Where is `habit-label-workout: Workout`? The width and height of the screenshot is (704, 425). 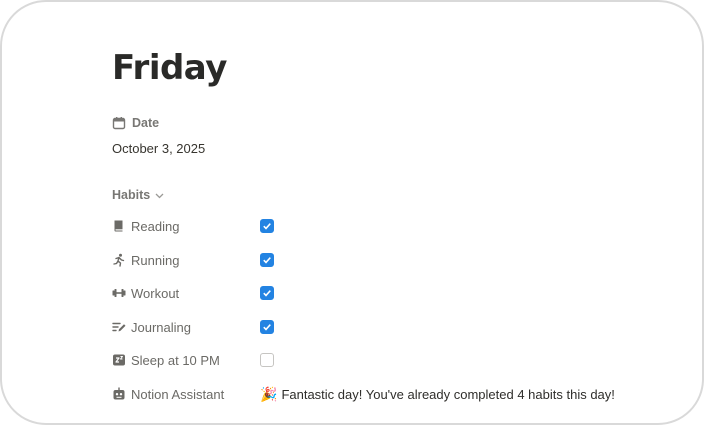 habit-label-workout: Workout is located at coordinates (186, 293).